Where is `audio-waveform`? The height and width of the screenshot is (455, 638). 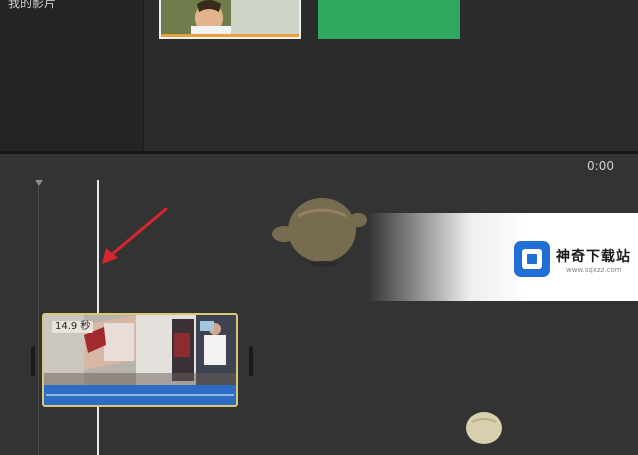
audio-waveform is located at coordinates (140, 395).